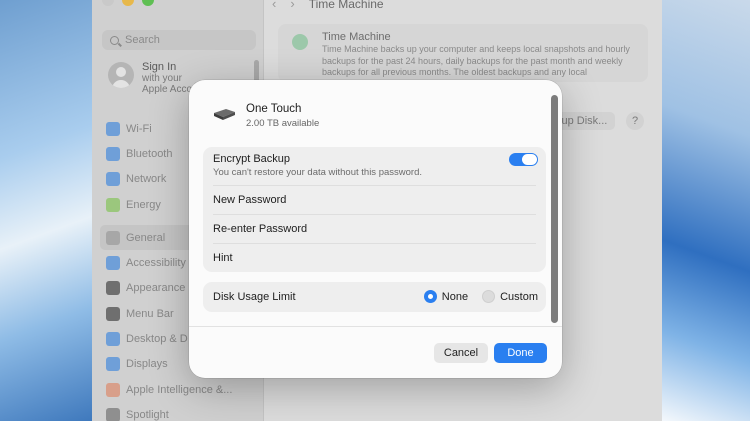  I want to click on avatar, so click(121, 75).